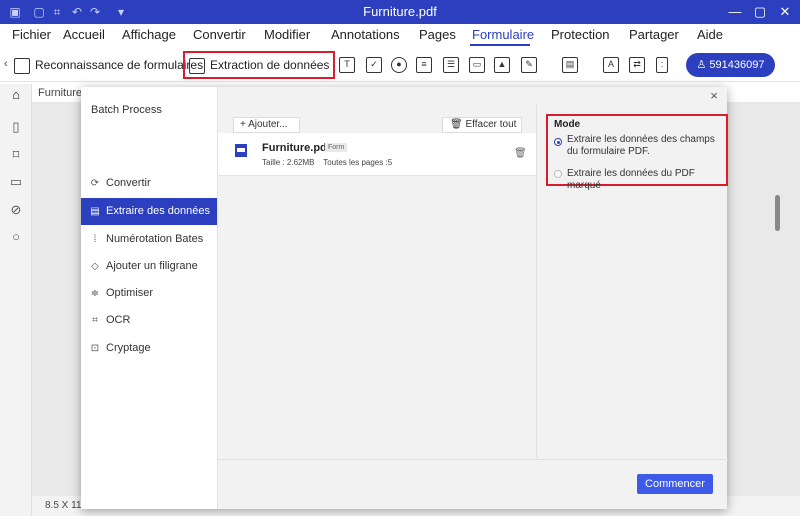 This screenshot has height=516, width=800. What do you see at coordinates (714, 96) in the screenshot?
I see `dialog-close-icon: ×` at bounding box center [714, 96].